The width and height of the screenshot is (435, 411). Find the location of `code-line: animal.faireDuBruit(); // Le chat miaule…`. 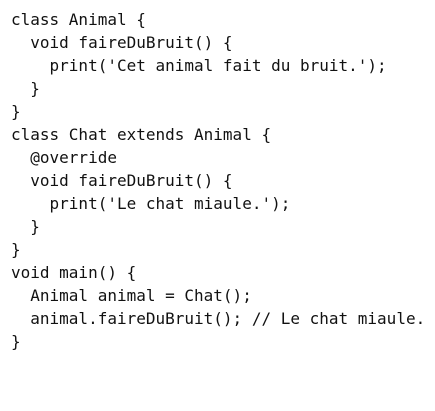

code-line: animal.faireDuBruit(); // Le chat miaule… is located at coordinates (218, 318).